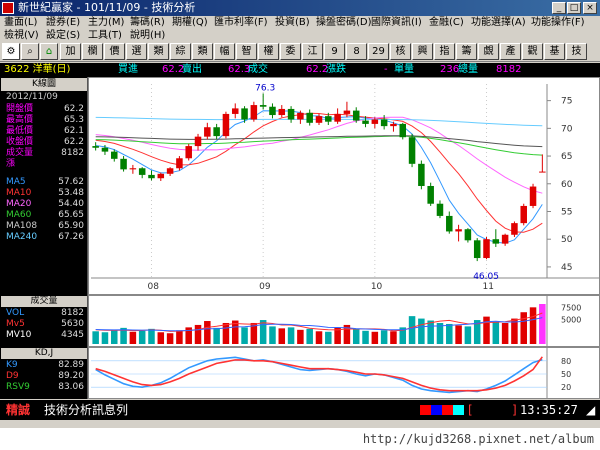  I want to click on menu-item: 操盤密碼(D), so click(344, 22).